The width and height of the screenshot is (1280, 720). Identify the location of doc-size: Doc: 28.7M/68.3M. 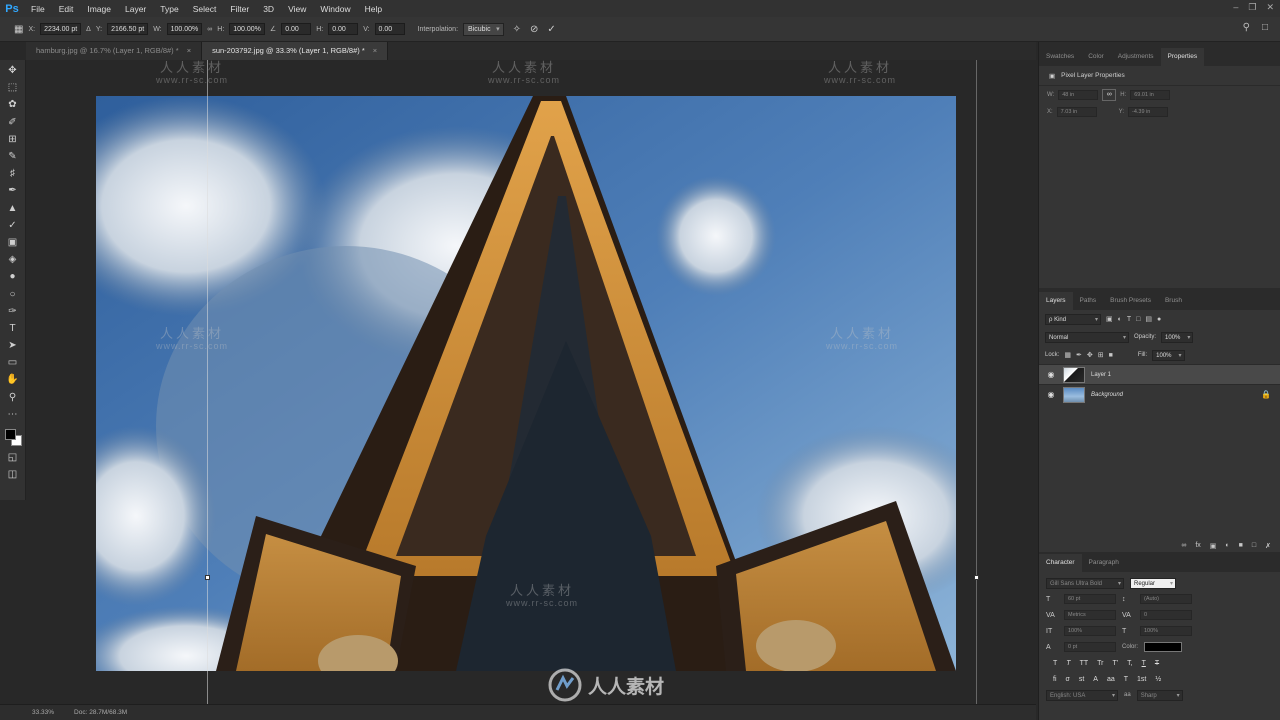
(100, 712).